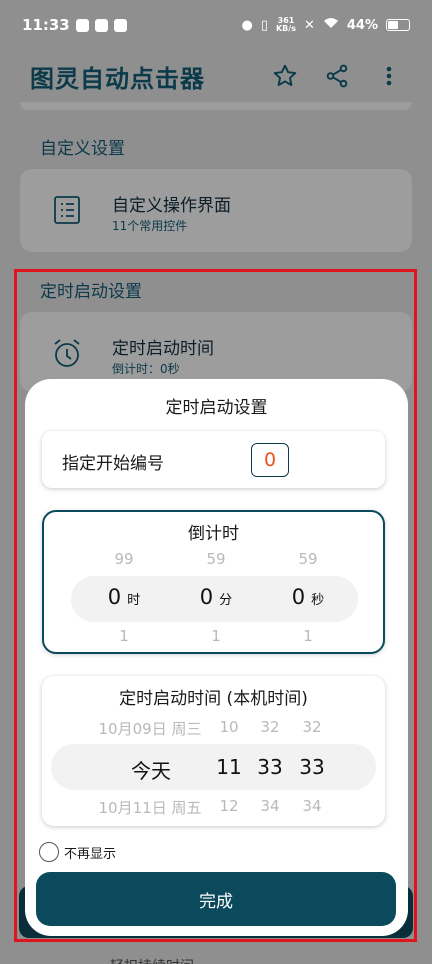  What do you see at coordinates (312, 767) in the screenshot?
I see `second-selected: 33` at bounding box center [312, 767].